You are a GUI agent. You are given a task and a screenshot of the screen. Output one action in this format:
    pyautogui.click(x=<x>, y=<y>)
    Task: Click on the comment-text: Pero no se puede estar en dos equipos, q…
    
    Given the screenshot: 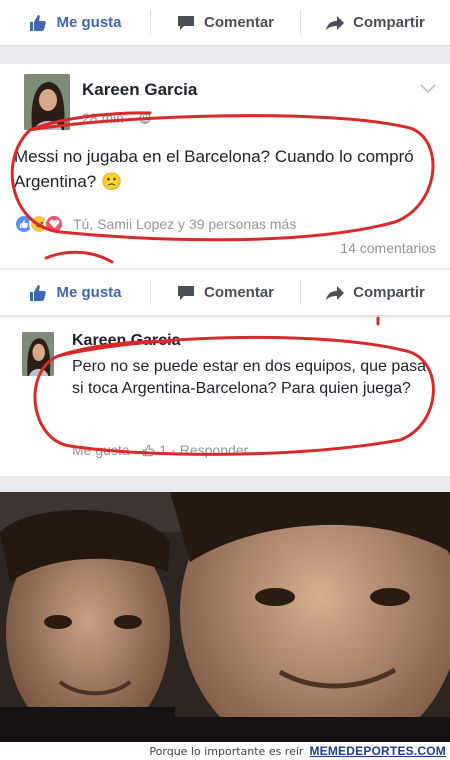 What is the action you would take?
    pyautogui.click(x=249, y=377)
    